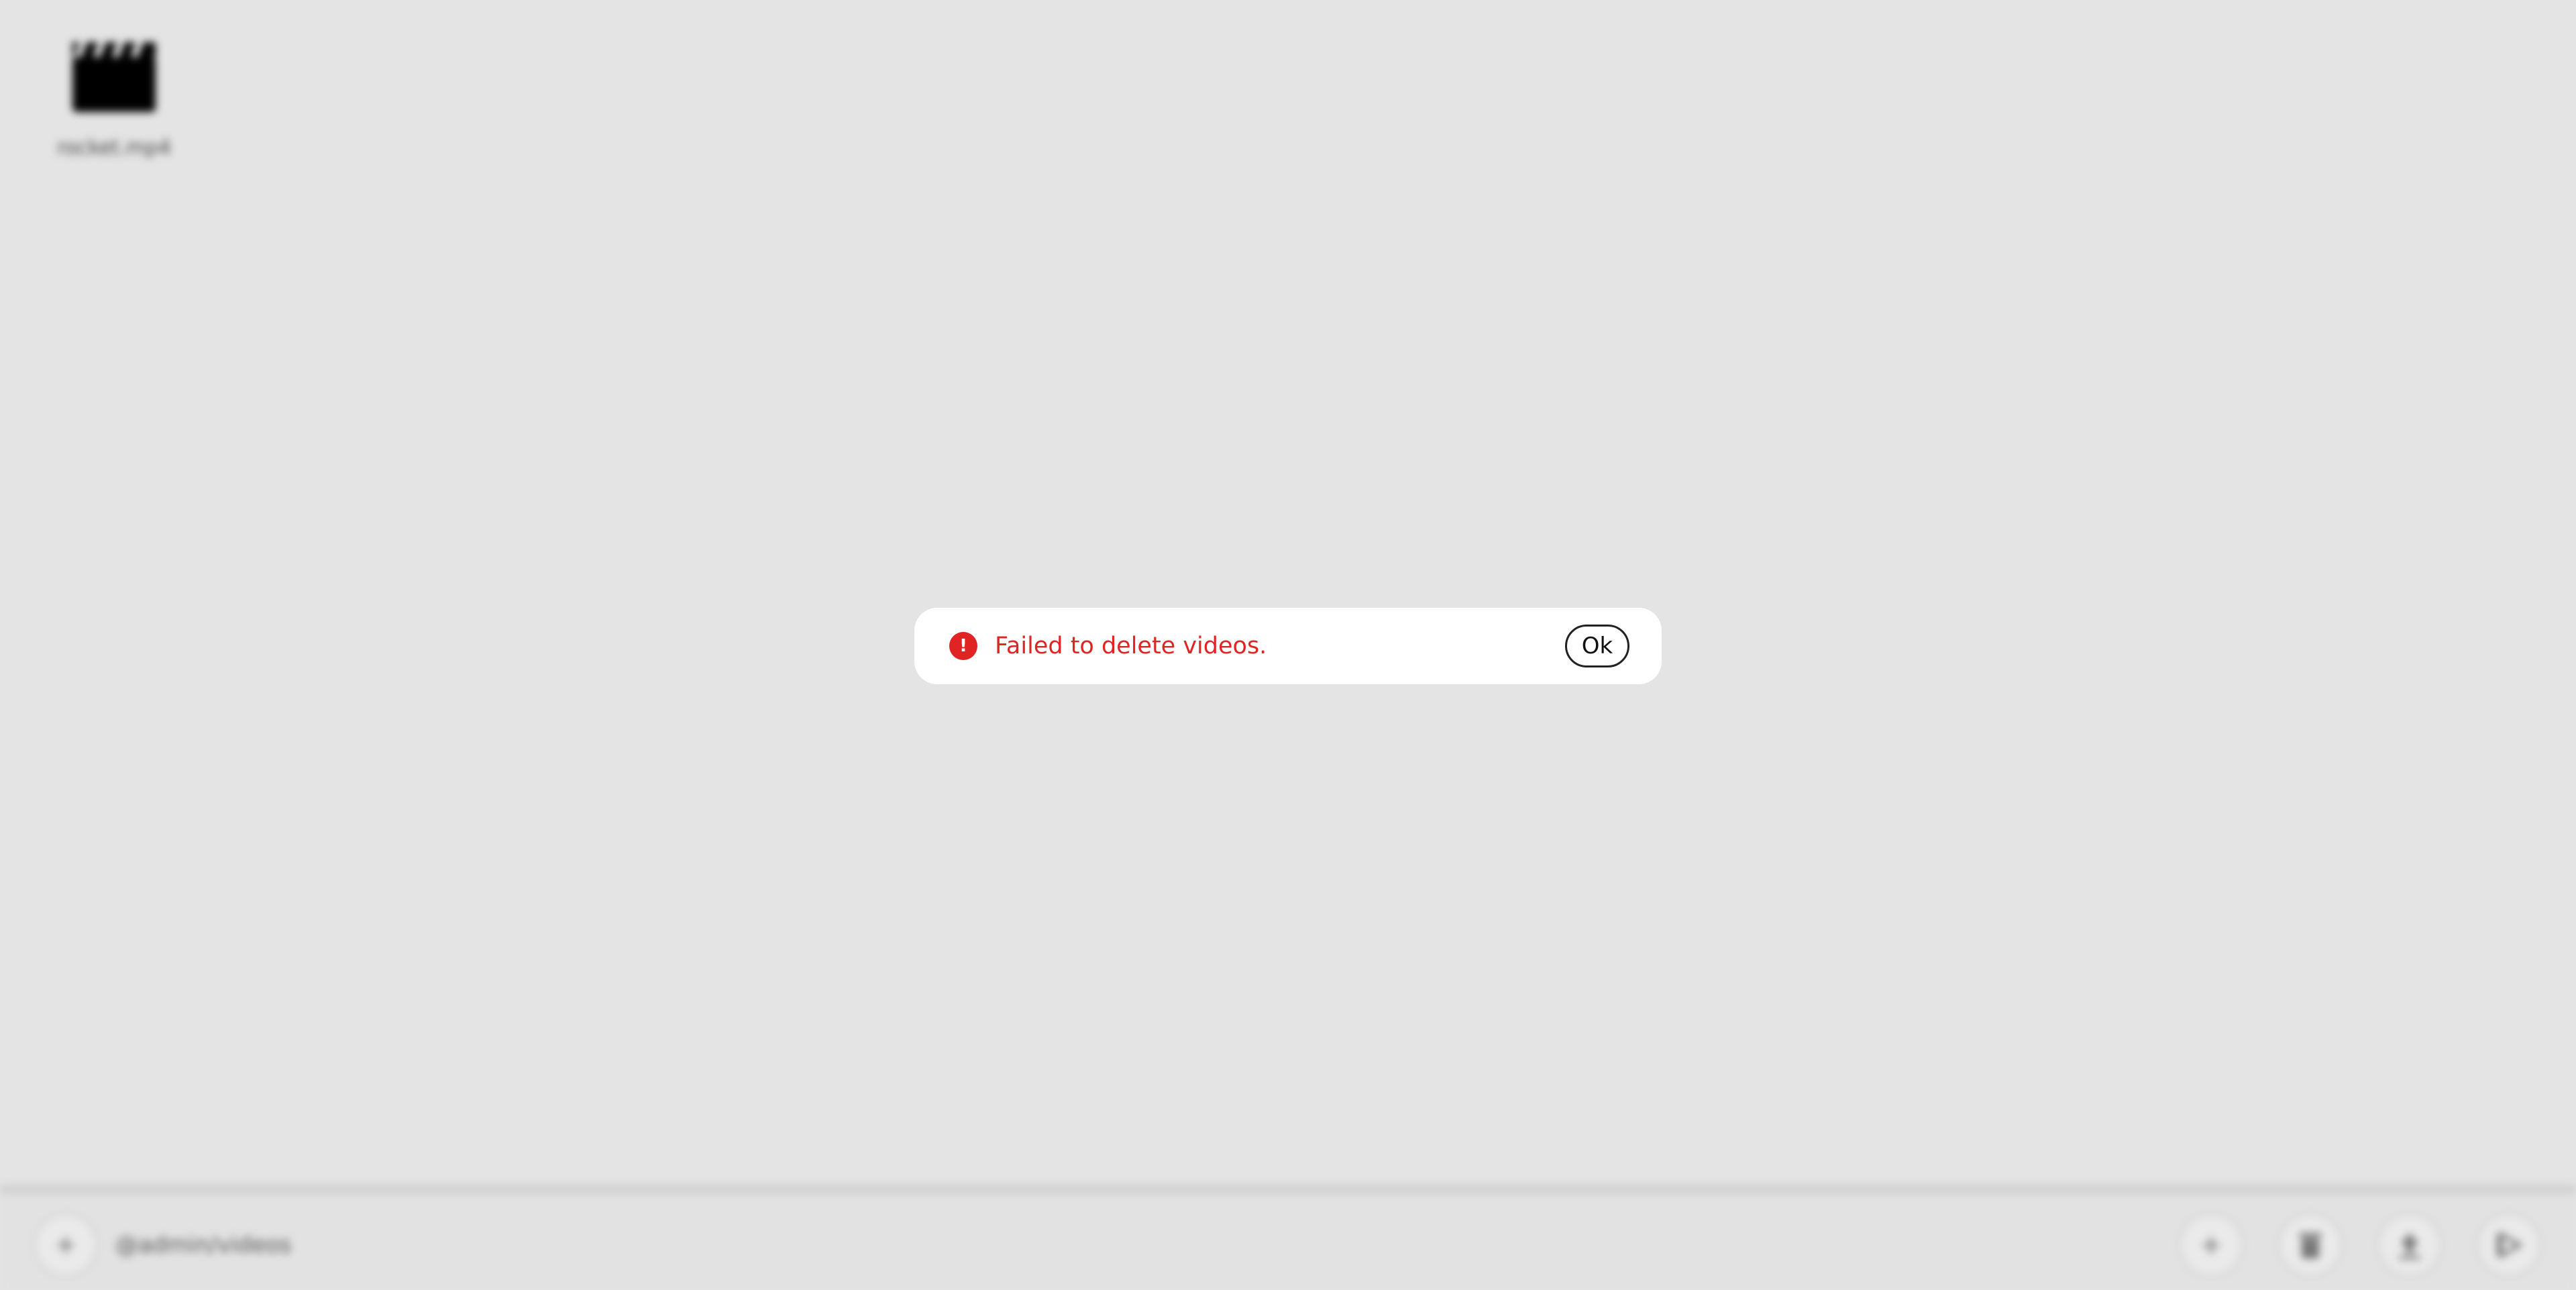 This screenshot has width=2576, height=1290. Describe the element at coordinates (1288, 1237) in the screenshot. I see `bottom-bar: + @admin/videos +` at that location.